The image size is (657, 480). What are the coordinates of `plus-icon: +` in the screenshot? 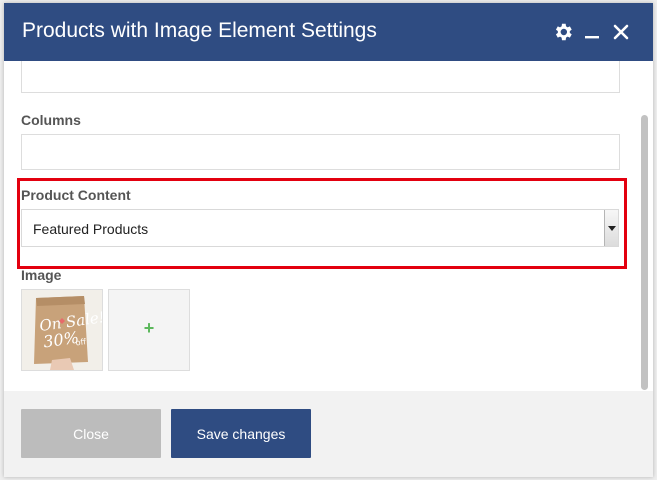 It's located at (149, 328).